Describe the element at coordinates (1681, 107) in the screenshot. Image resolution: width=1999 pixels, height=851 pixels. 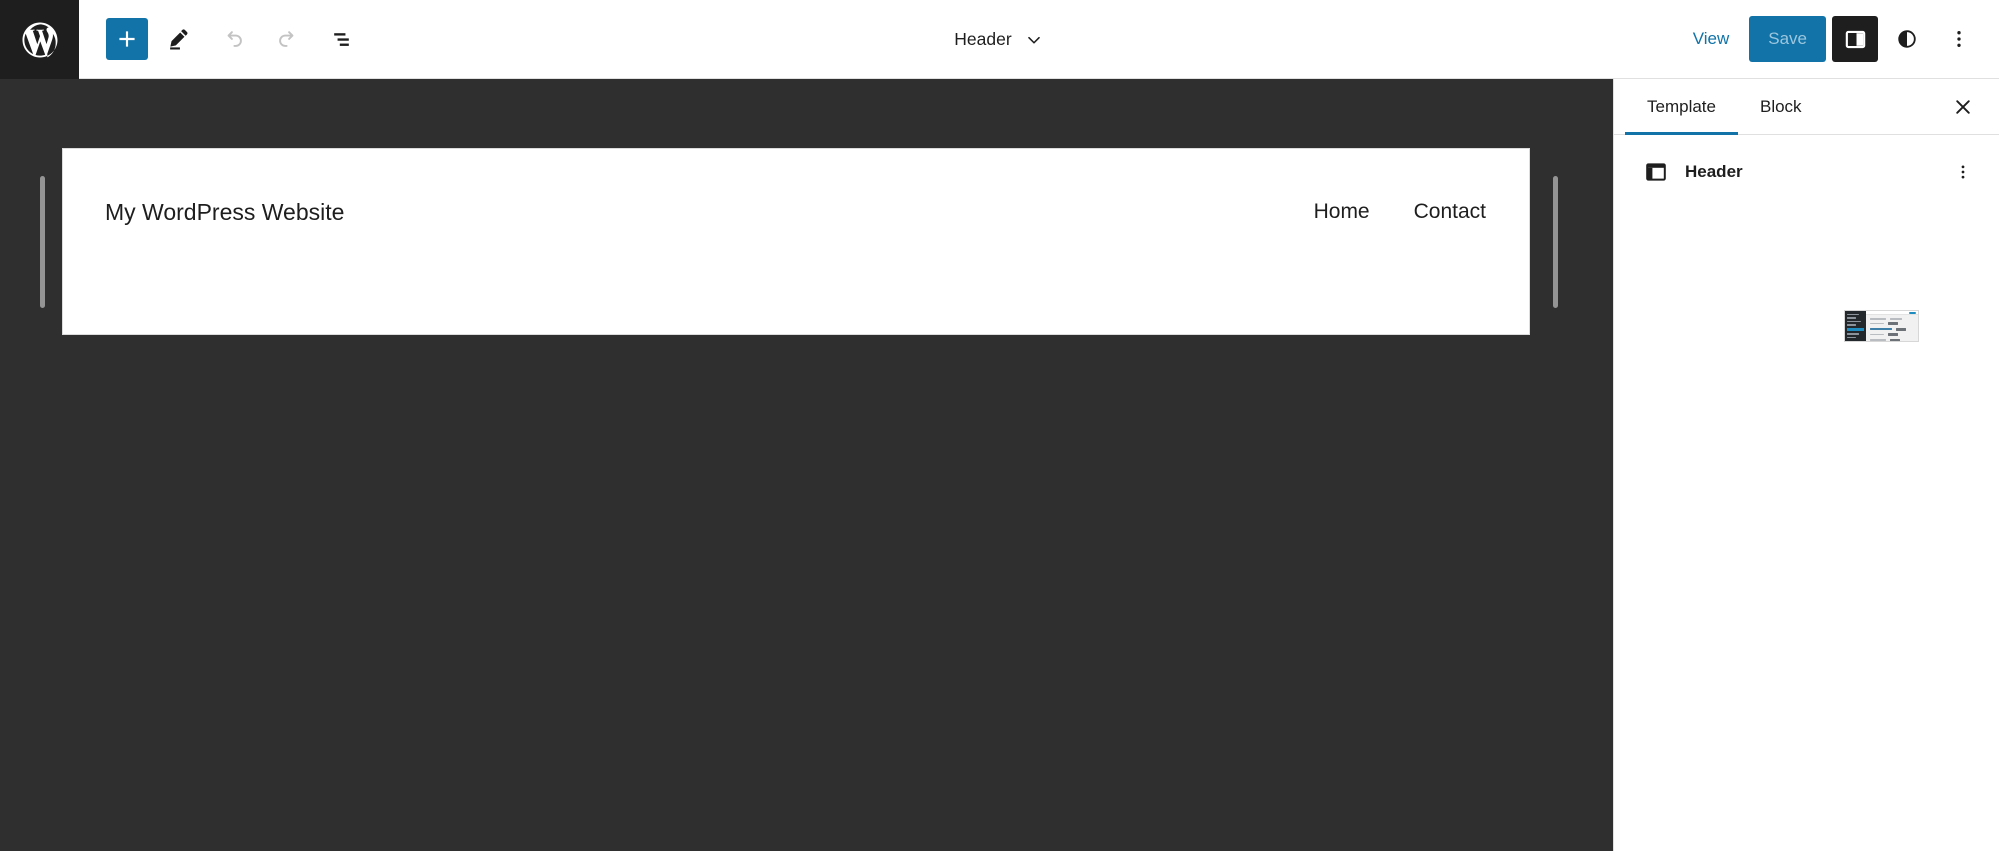
I see `tab-template: Template` at that location.